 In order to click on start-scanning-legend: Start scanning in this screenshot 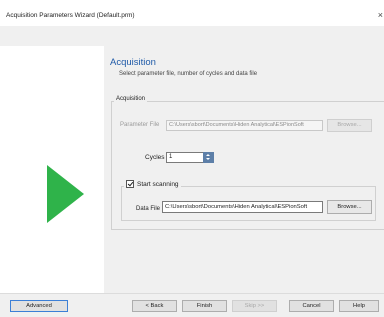, I will do `click(152, 184)`.